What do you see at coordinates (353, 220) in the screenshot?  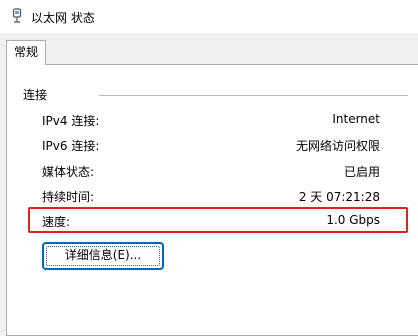 I see `speed-value: 1.0 Gbps` at bounding box center [353, 220].